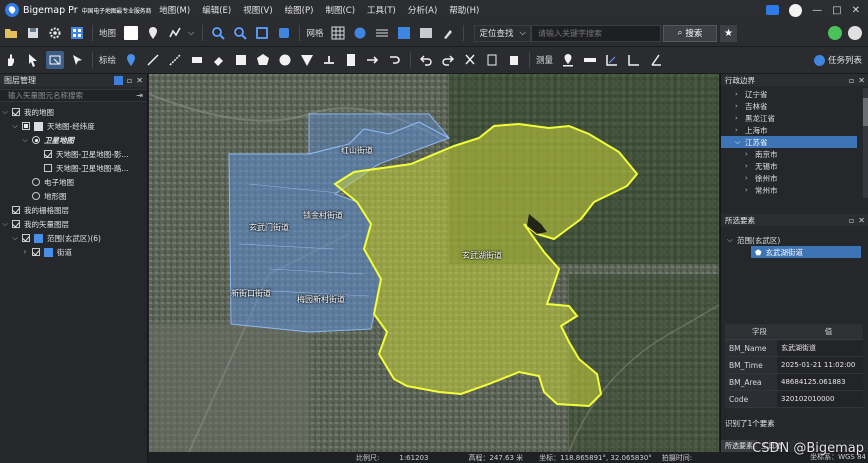 The width and height of the screenshot is (868, 463). Describe the element at coordinates (139, 95) in the screenshot. I see `collapse-icon: ⇥` at that location.